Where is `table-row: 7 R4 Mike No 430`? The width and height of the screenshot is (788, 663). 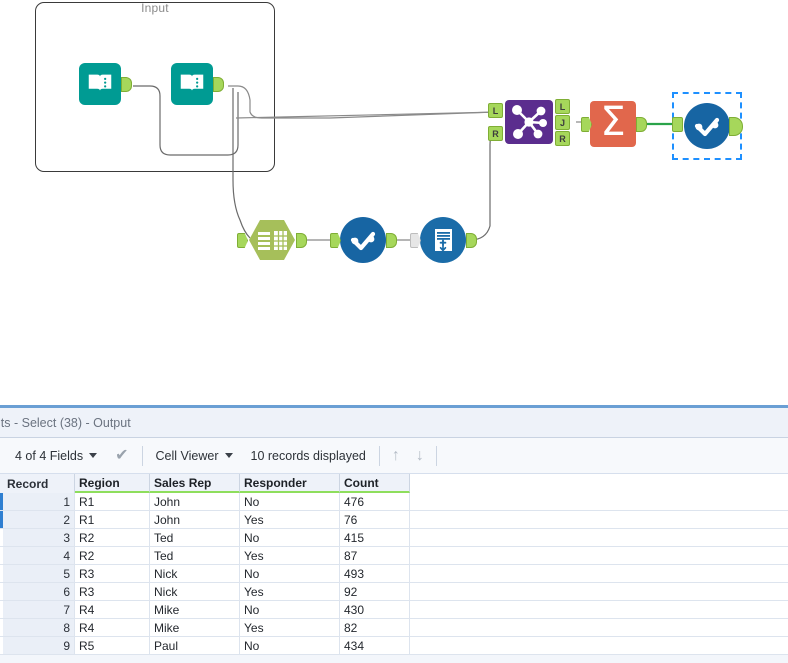
table-row: 7 R4 Mike No 430 is located at coordinates (394, 610).